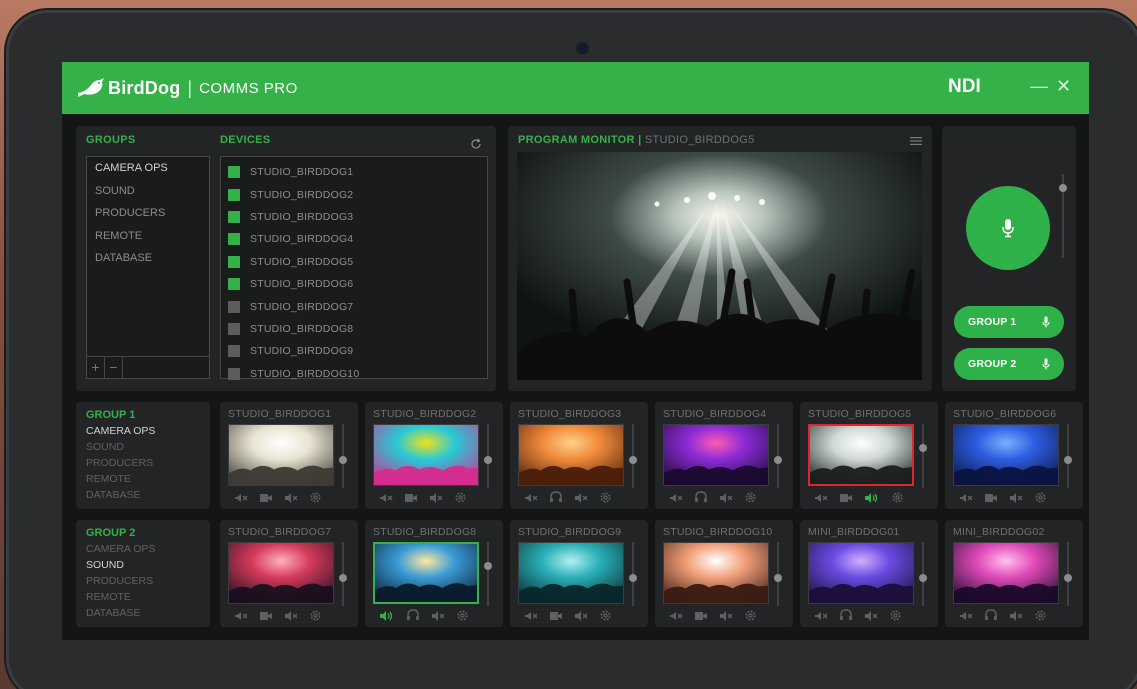 This screenshot has height=689, width=1137. I want to click on program-monitor-video, so click(719, 266).